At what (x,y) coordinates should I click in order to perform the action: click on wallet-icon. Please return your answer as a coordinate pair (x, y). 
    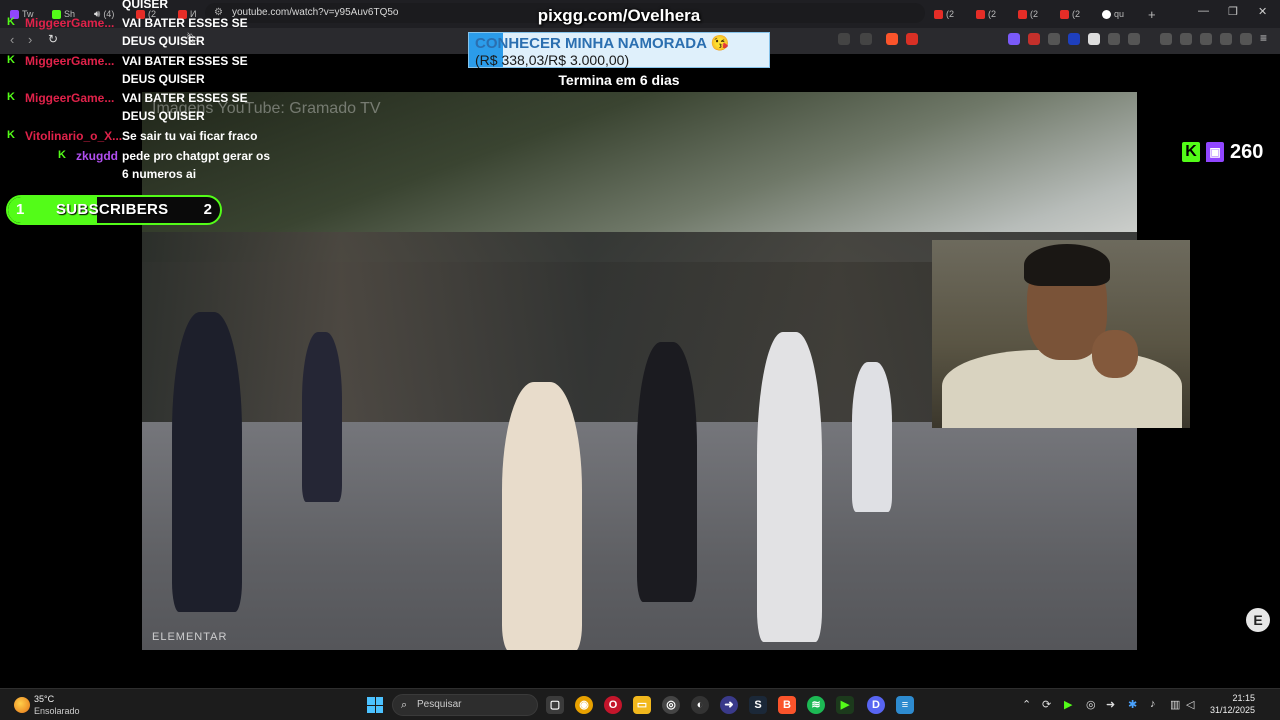
    Looking at the image, I should click on (1206, 39).